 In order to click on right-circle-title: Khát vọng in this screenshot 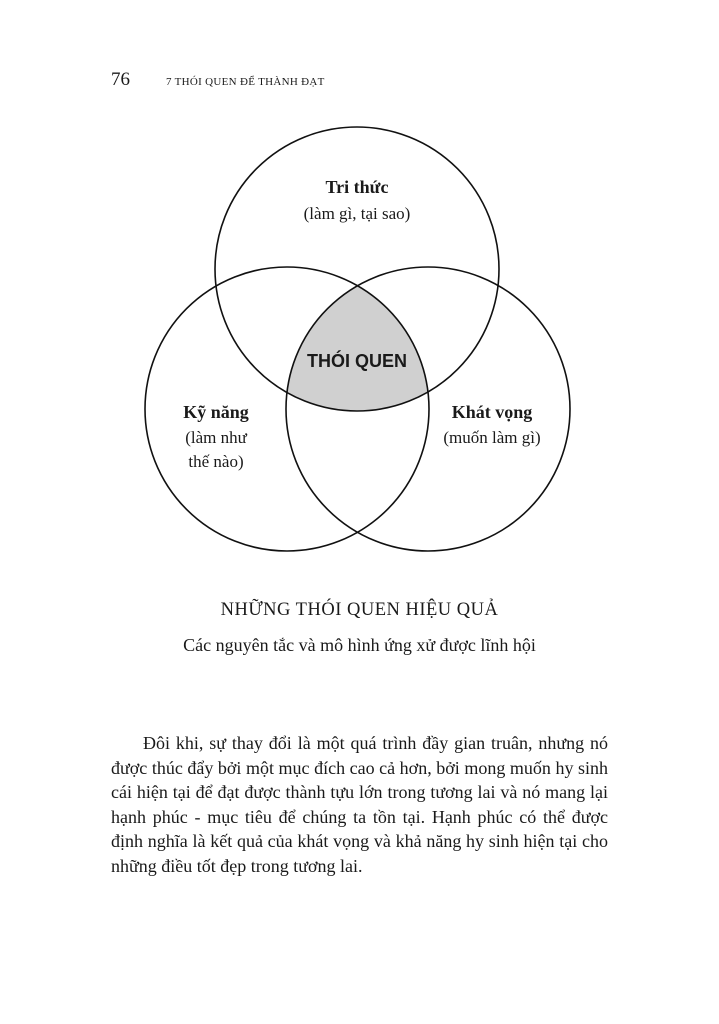, I will do `click(492, 412)`.